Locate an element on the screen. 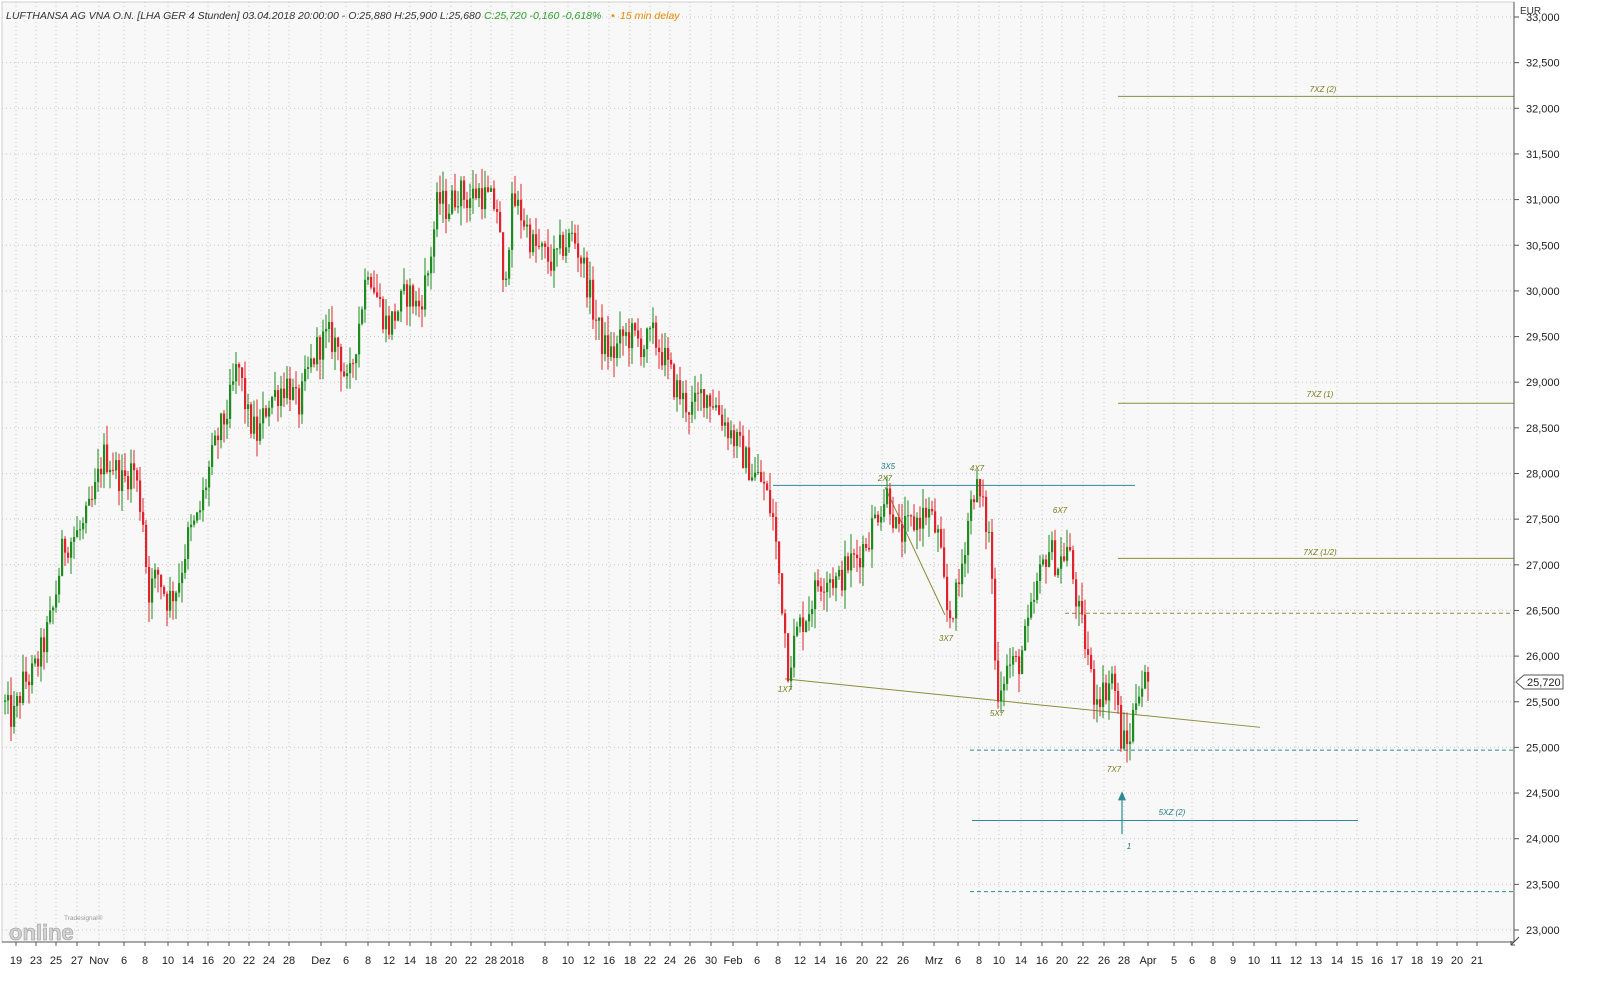  x-tick-label: 24 is located at coordinates (670, 961).